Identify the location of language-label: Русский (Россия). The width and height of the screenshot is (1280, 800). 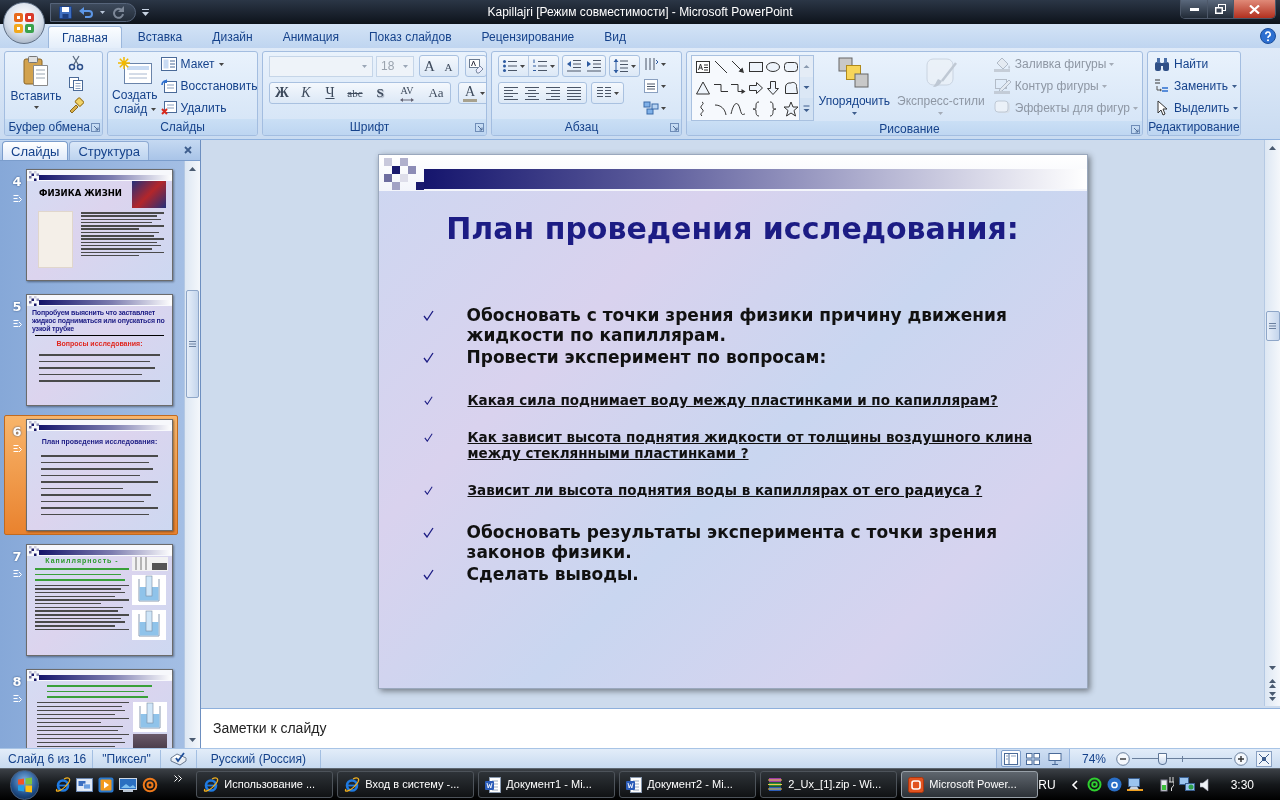
(258, 758).